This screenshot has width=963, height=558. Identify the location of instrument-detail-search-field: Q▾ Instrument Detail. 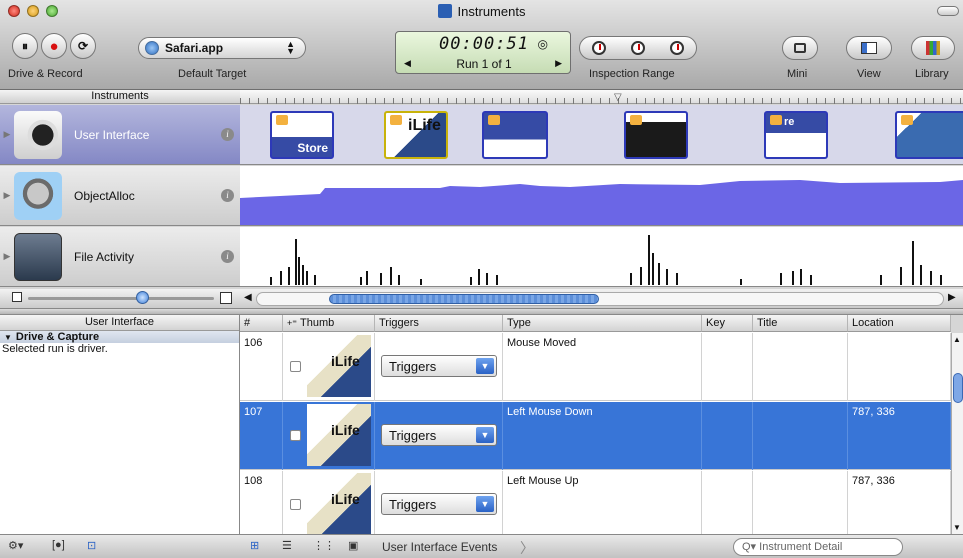
(818, 547).